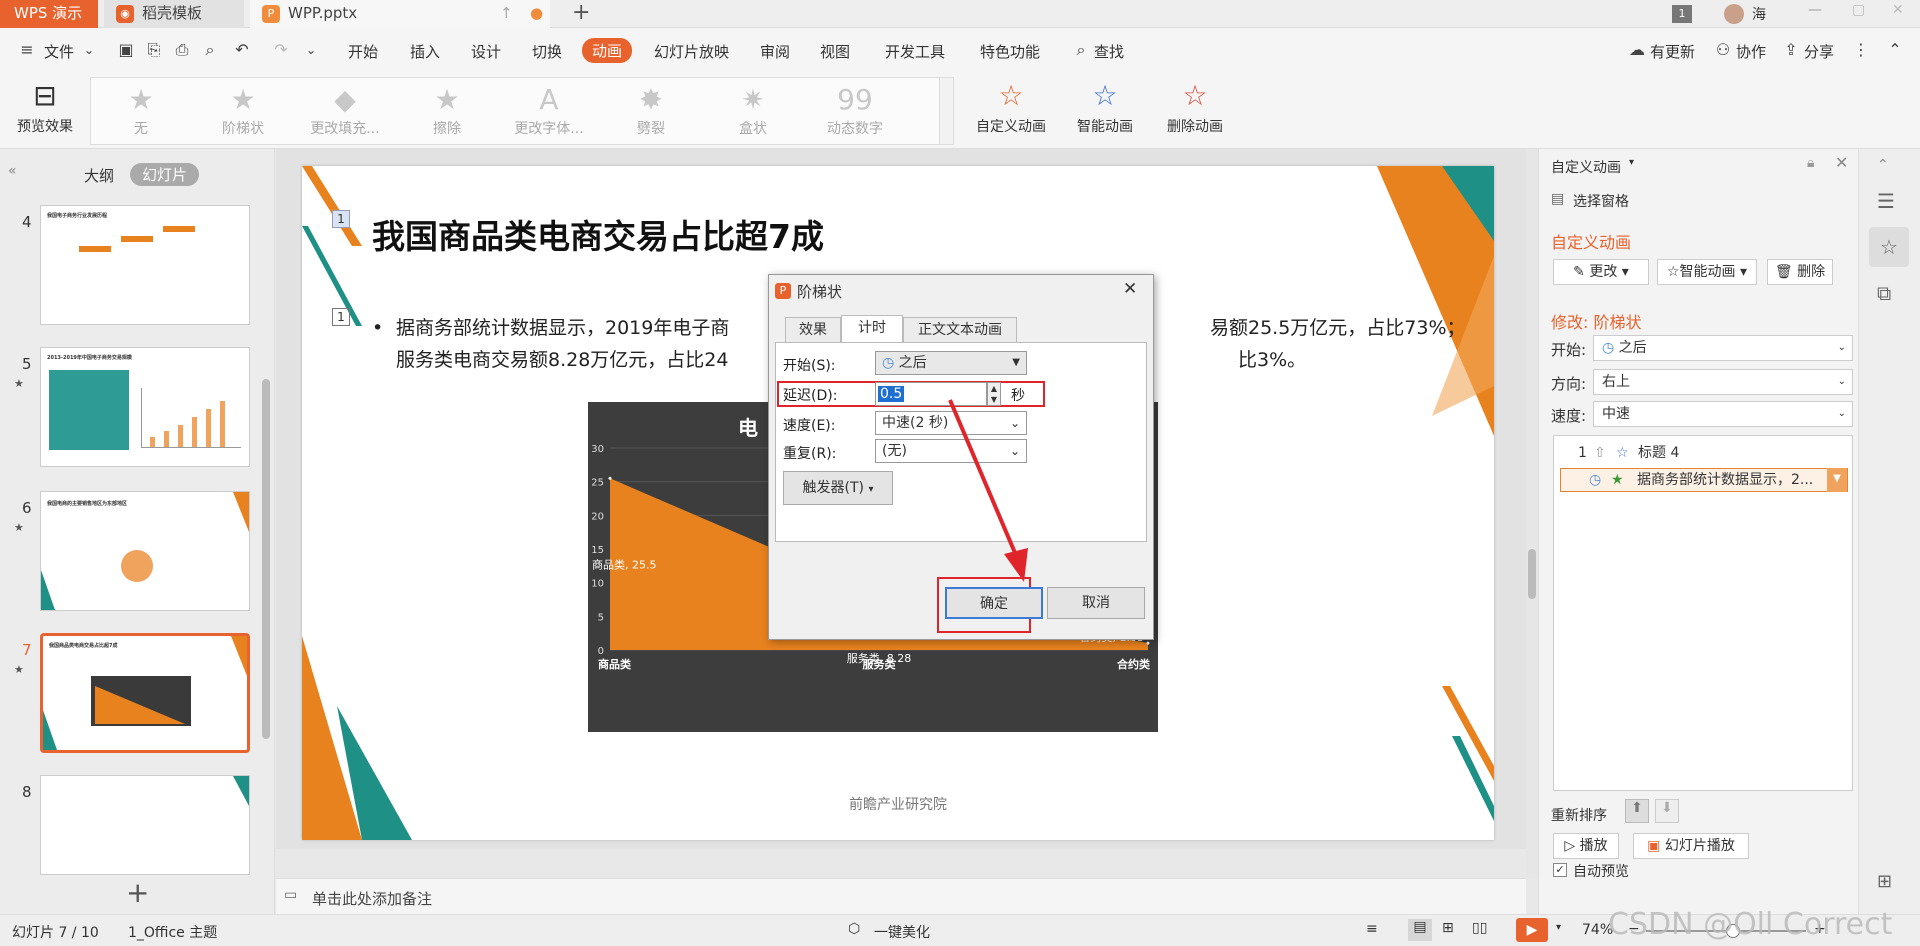  Describe the element at coordinates (1837, 480) in the screenshot. I see `chevron-down-icon: ▼` at that location.